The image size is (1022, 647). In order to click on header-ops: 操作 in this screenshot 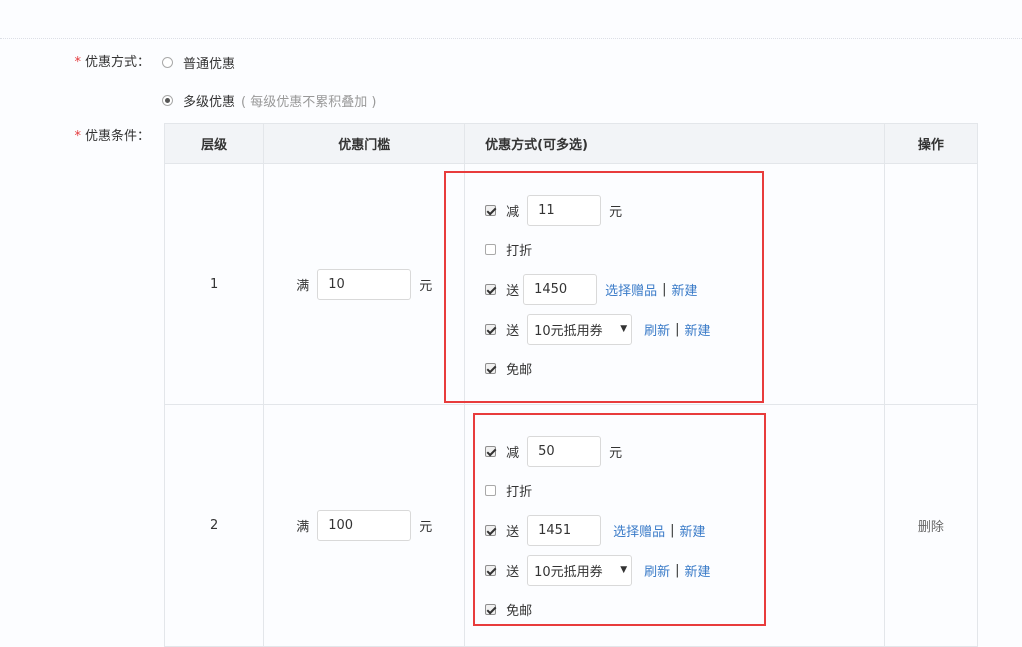, I will do `click(931, 143)`.